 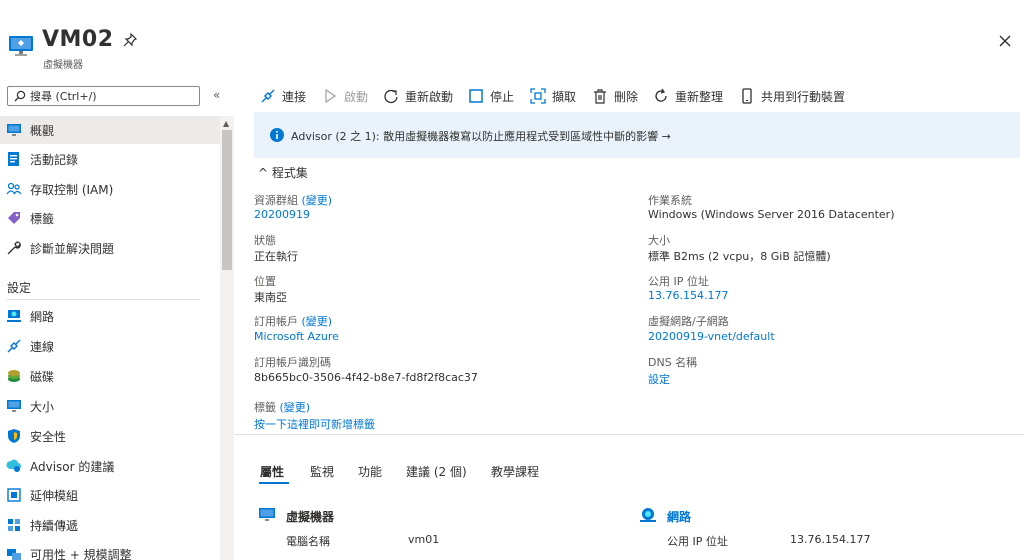 I want to click on essentials-toggle: ^ 程式集, so click(x=283, y=172).